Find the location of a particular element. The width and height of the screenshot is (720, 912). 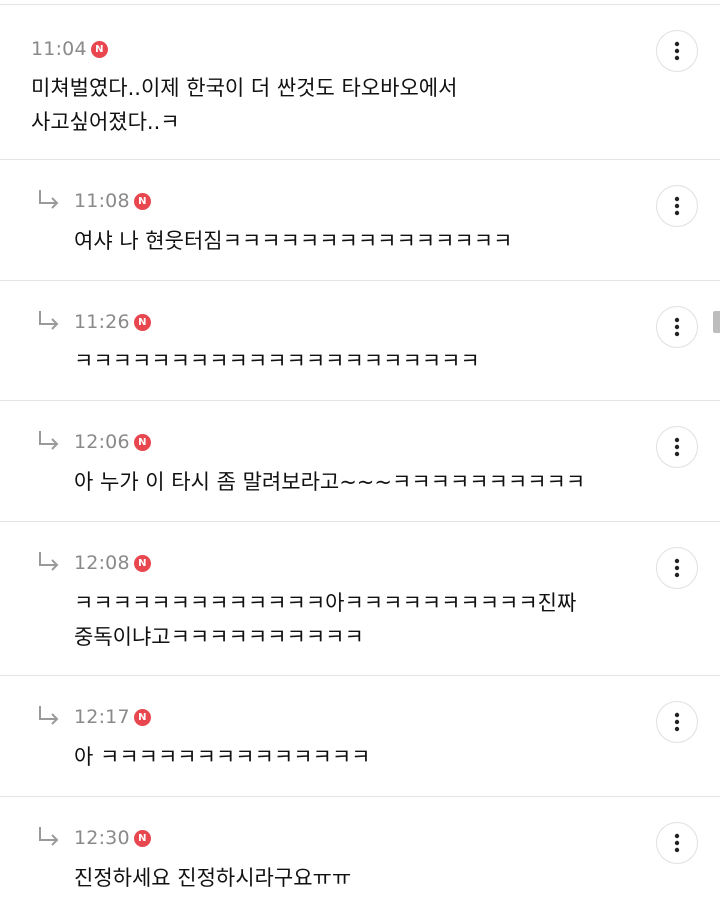

comment-time: 12:06 is located at coordinates (102, 442).